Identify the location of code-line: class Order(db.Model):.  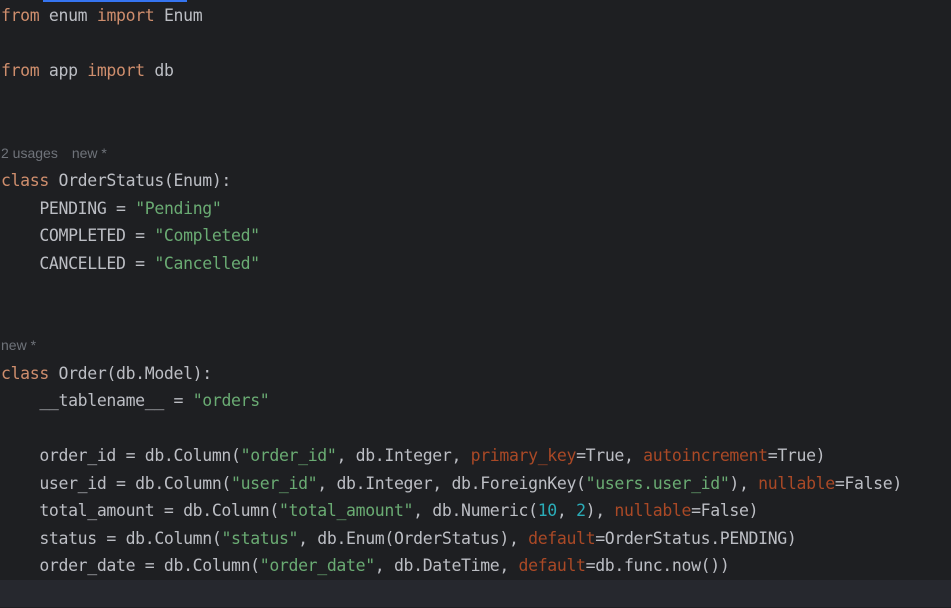
(475, 374).